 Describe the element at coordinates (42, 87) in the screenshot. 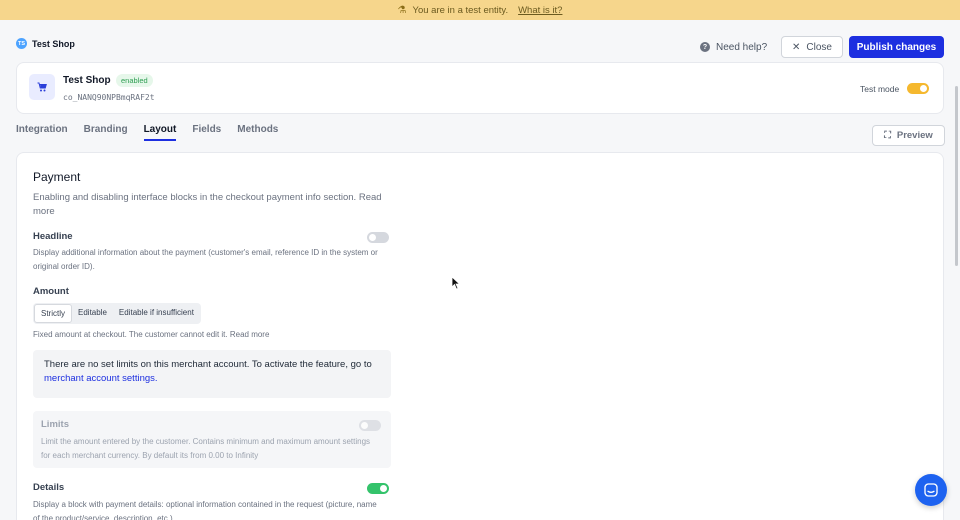

I see `cart-icon` at that location.